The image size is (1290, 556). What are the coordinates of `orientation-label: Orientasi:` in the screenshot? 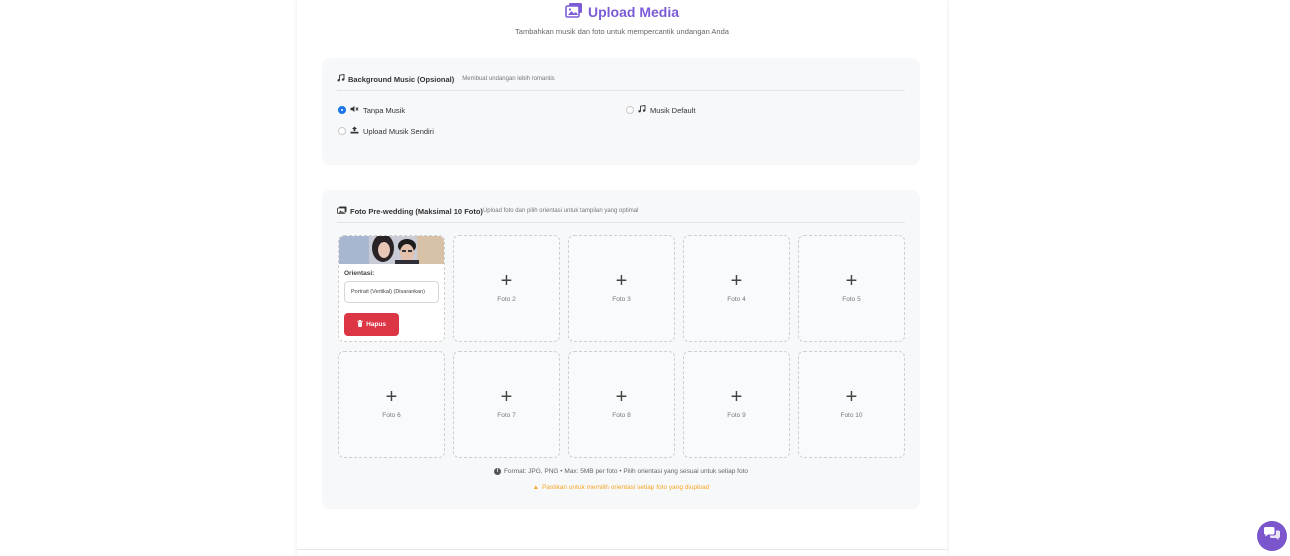 It's located at (359, 273).